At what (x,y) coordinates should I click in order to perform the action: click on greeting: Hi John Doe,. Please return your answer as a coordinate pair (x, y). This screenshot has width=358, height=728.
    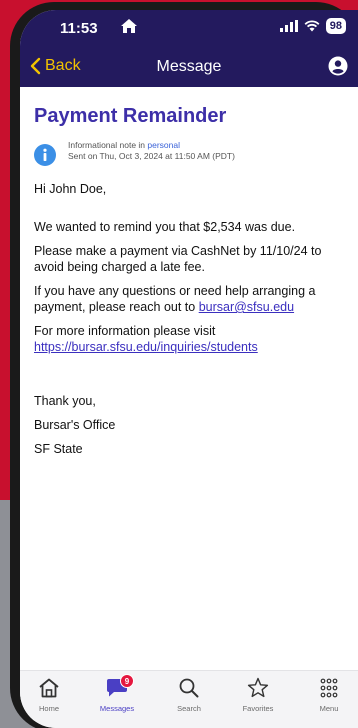
    Looking at the image, I should click on (70, 189).